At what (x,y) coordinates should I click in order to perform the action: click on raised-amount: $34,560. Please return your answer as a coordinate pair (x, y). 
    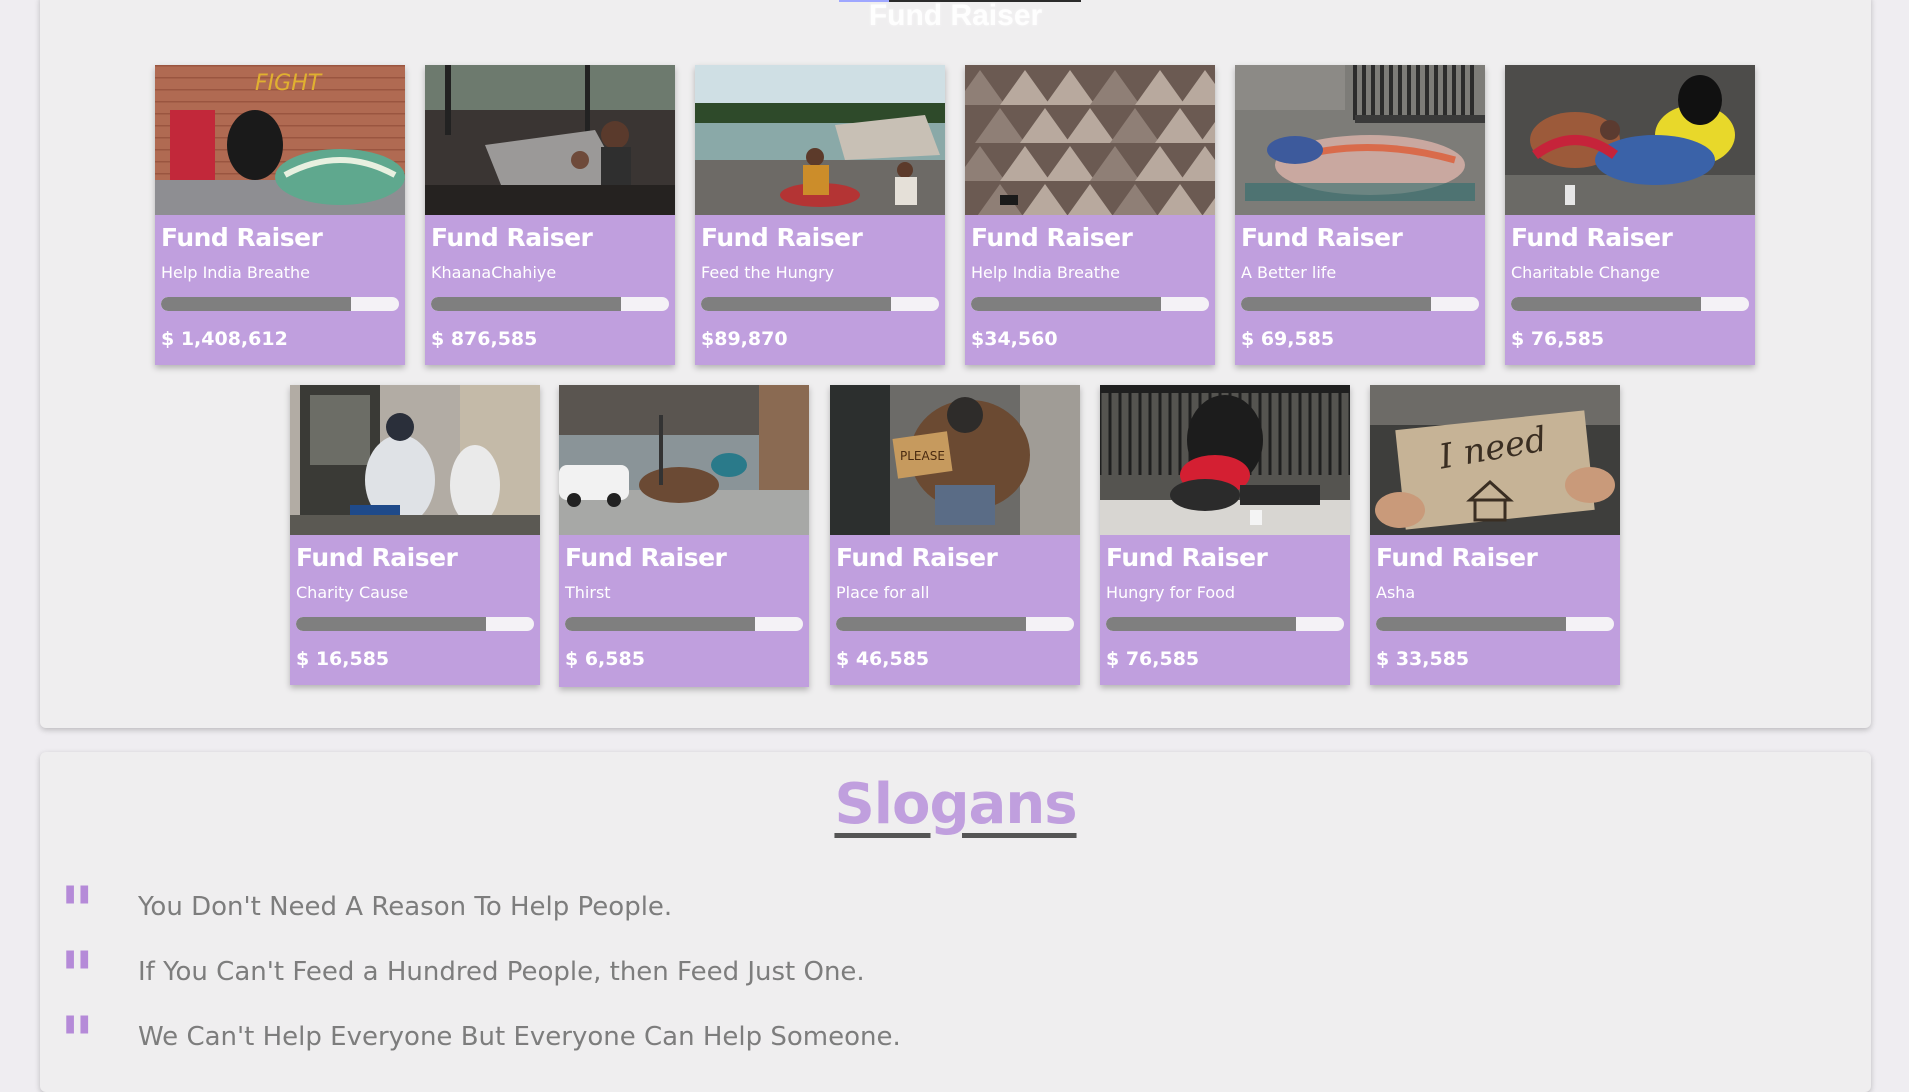
    Looking at the image, I should click on (1014, 339).